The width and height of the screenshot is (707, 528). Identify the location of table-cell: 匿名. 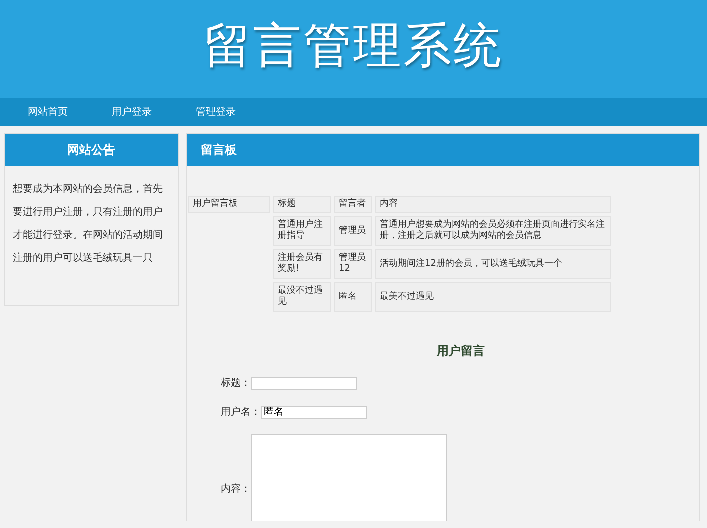
(353, 297).